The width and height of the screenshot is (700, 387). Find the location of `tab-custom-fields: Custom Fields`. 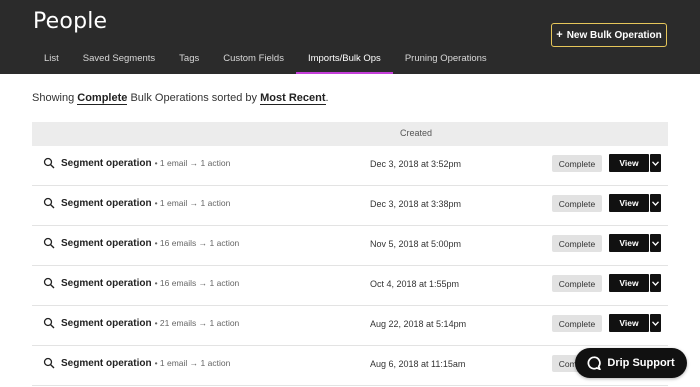

tab-custom-fields: Custom Fields is located at coordinates (253, 61).